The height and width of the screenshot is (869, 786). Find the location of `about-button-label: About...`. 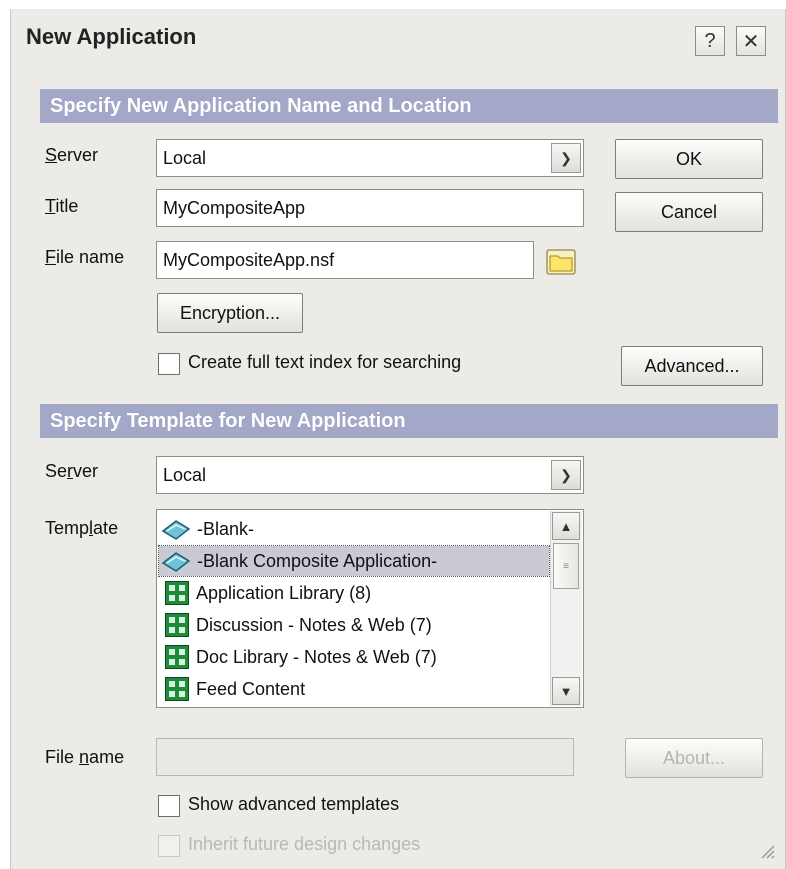

about-button-label: About... is located at coordinates (694, 757).